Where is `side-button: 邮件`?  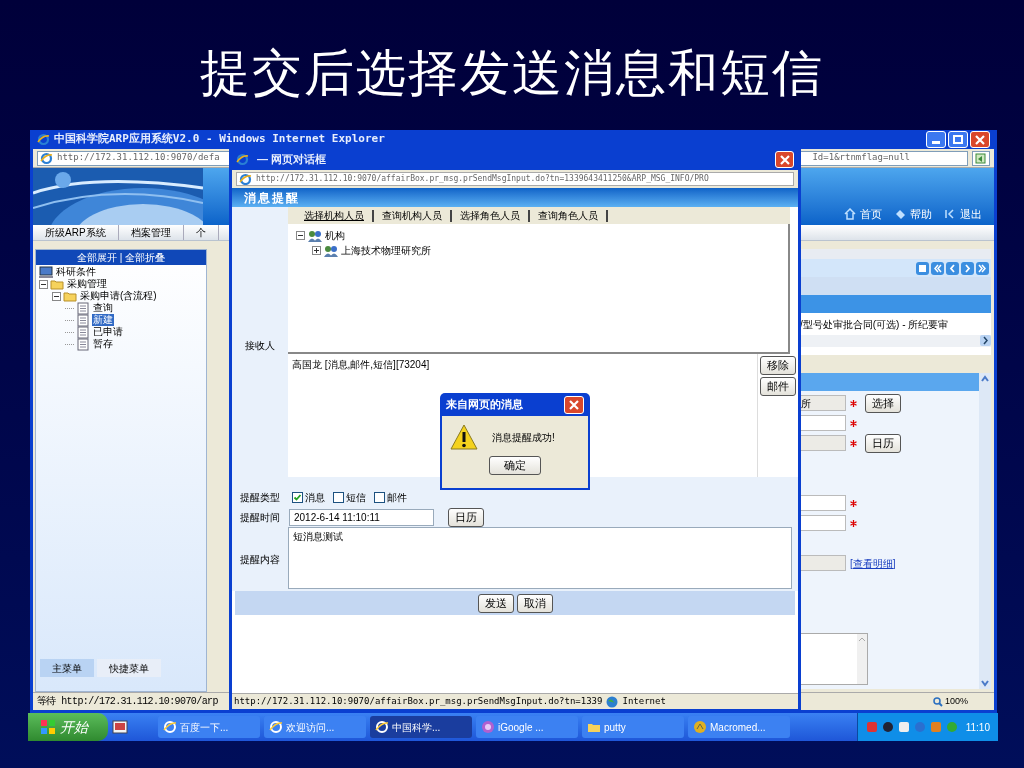
side-button: 邮件 is located at coordinates (778, 386).